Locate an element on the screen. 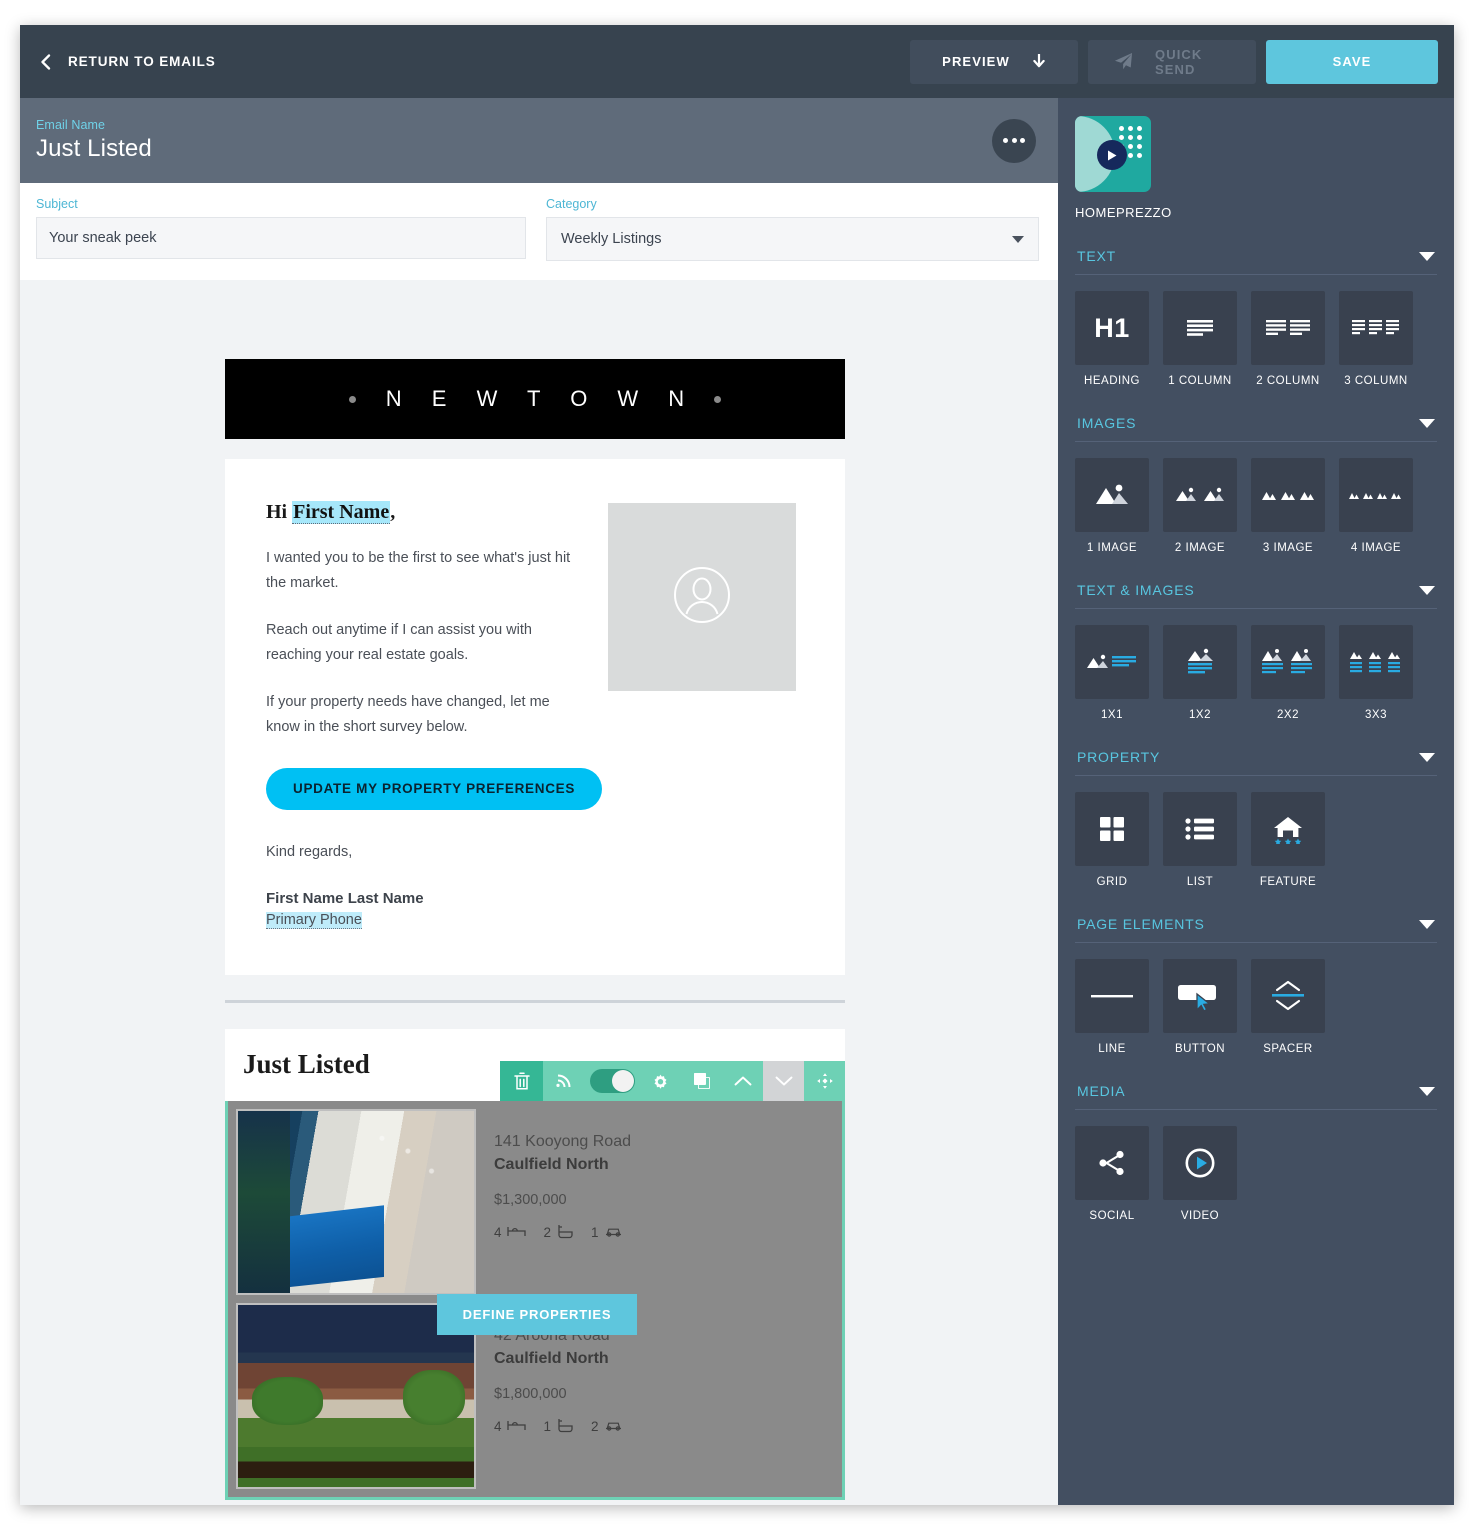 Image resolution: width=1469 pixels, height=1530 pixels. return-to-emails-button: RETURN TO EMAILS is located at coordinates (127, 61).